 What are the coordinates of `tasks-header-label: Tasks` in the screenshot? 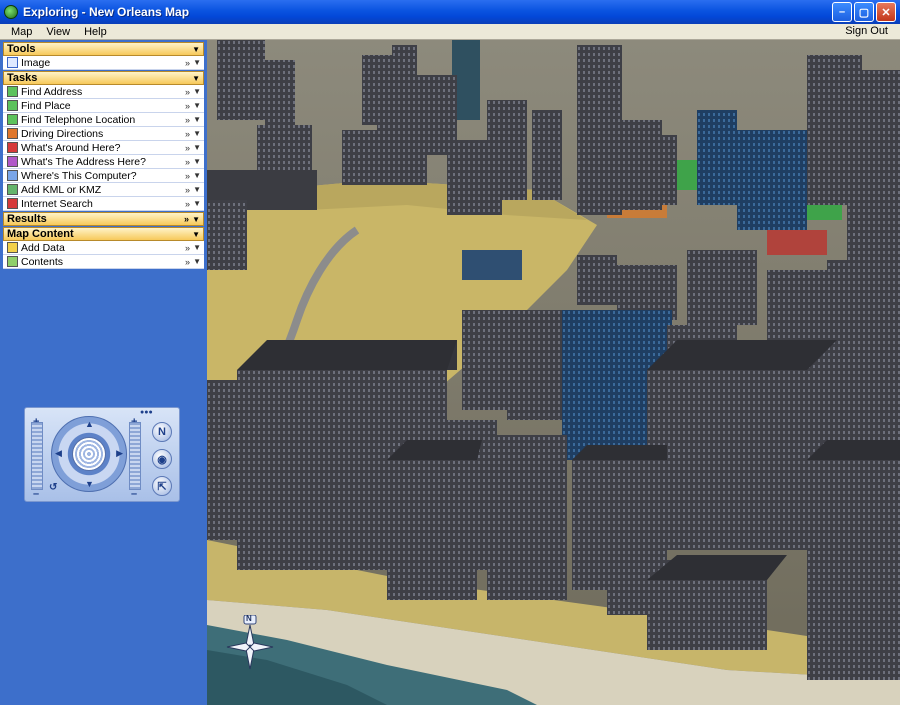 It's located at (22, 78).